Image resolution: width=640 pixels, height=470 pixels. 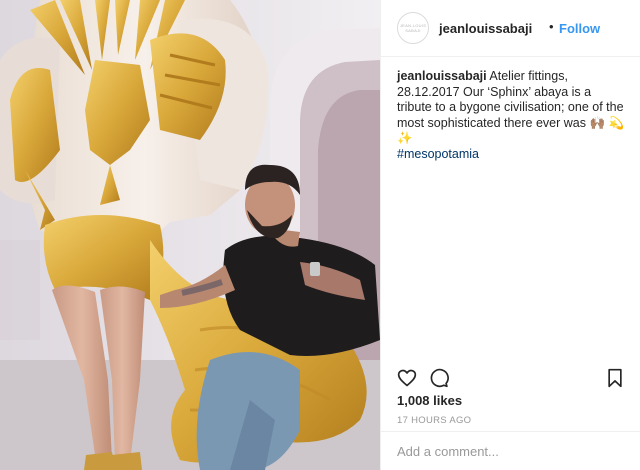 I want to click on header-username: jeanlouissabaji, so click(x=485, y=28).